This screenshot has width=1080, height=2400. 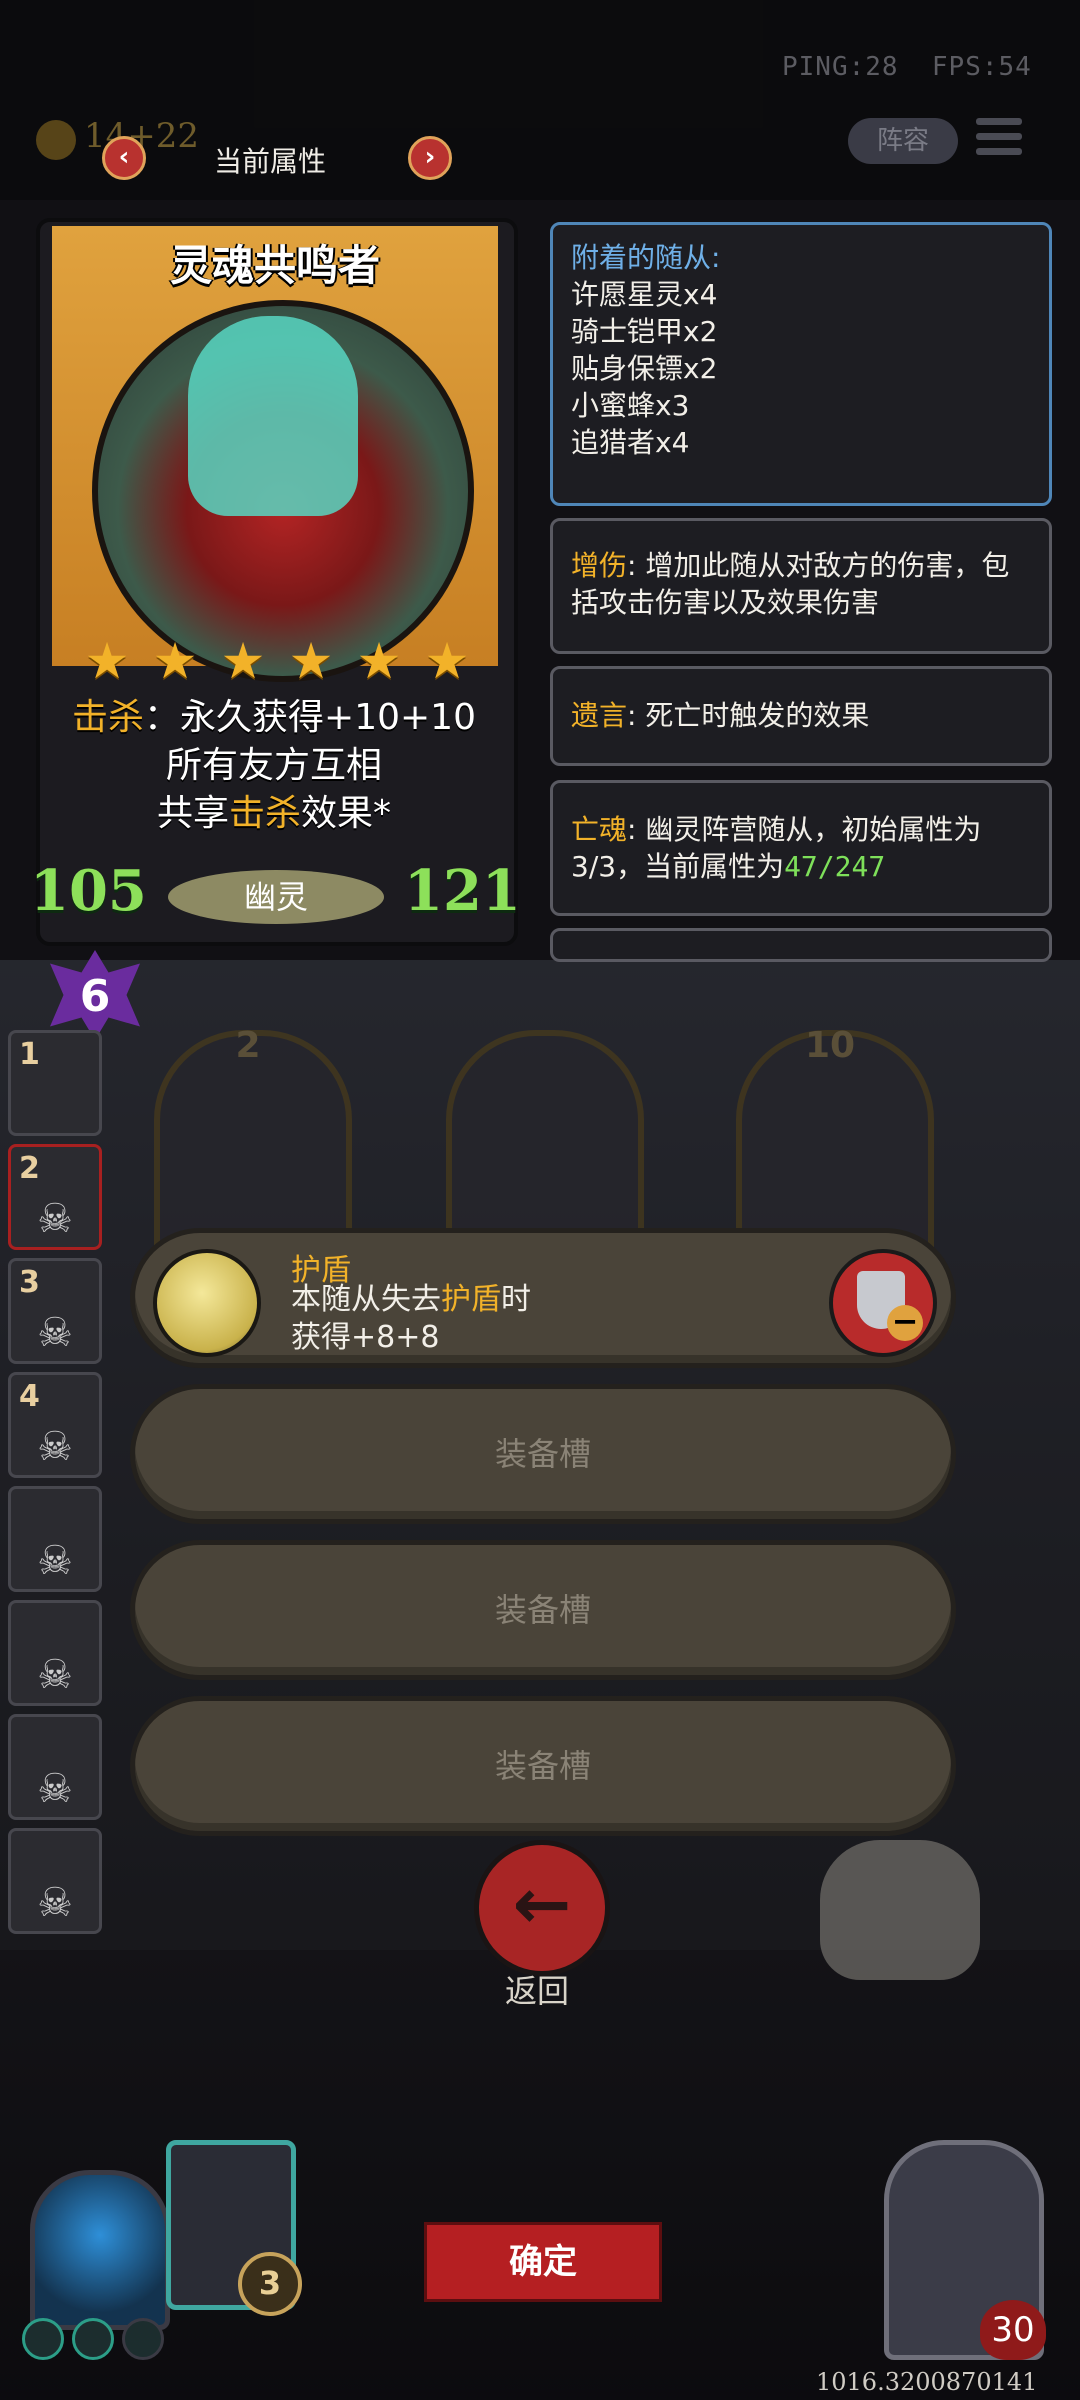 I want to click on attached-item: 许愿星灵x4, so click(x=644, y=294).